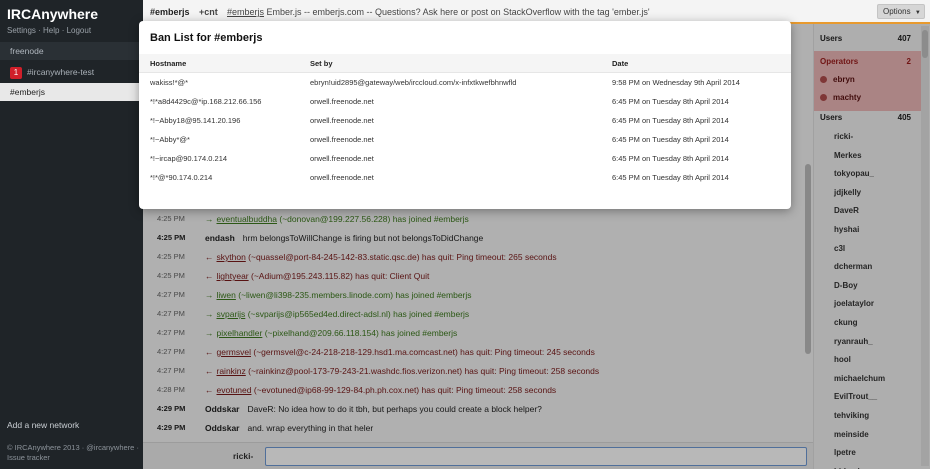 The width and height of the screenshot is (930, 469). What do you see at coordinates (181, 177) in the screenshot?
I see `ban-hostname: *!*@*90.174.0.214` at bounding box center [181, 177].